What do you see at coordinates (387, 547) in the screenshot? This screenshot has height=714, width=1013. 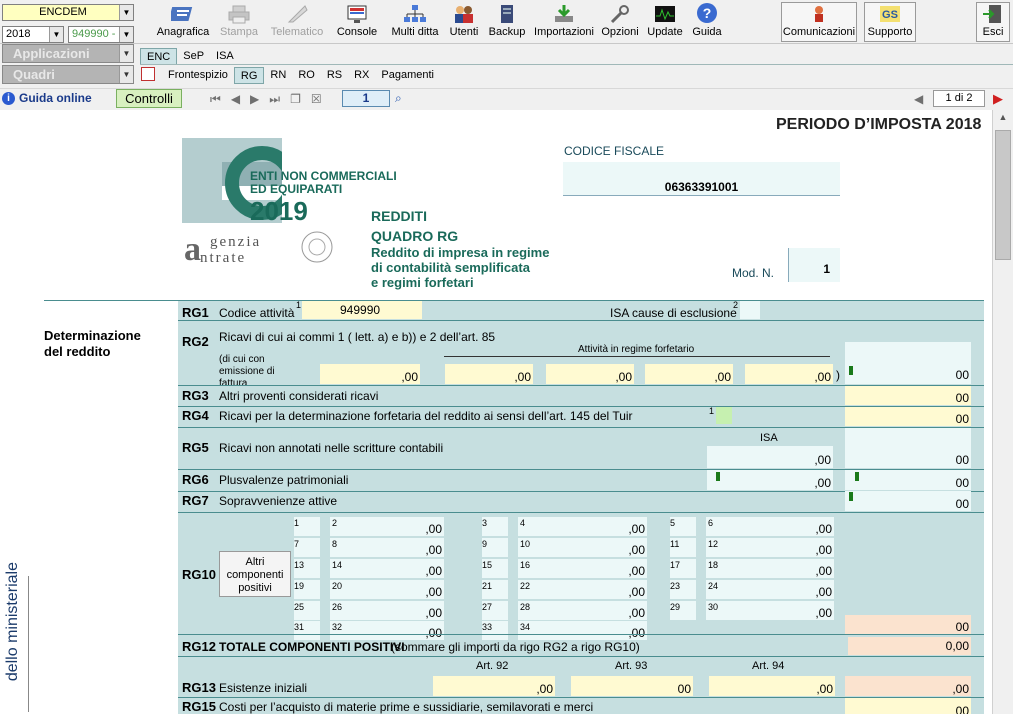 I see `rg10-value-field: 8,00` at bounding box center [387, 547].